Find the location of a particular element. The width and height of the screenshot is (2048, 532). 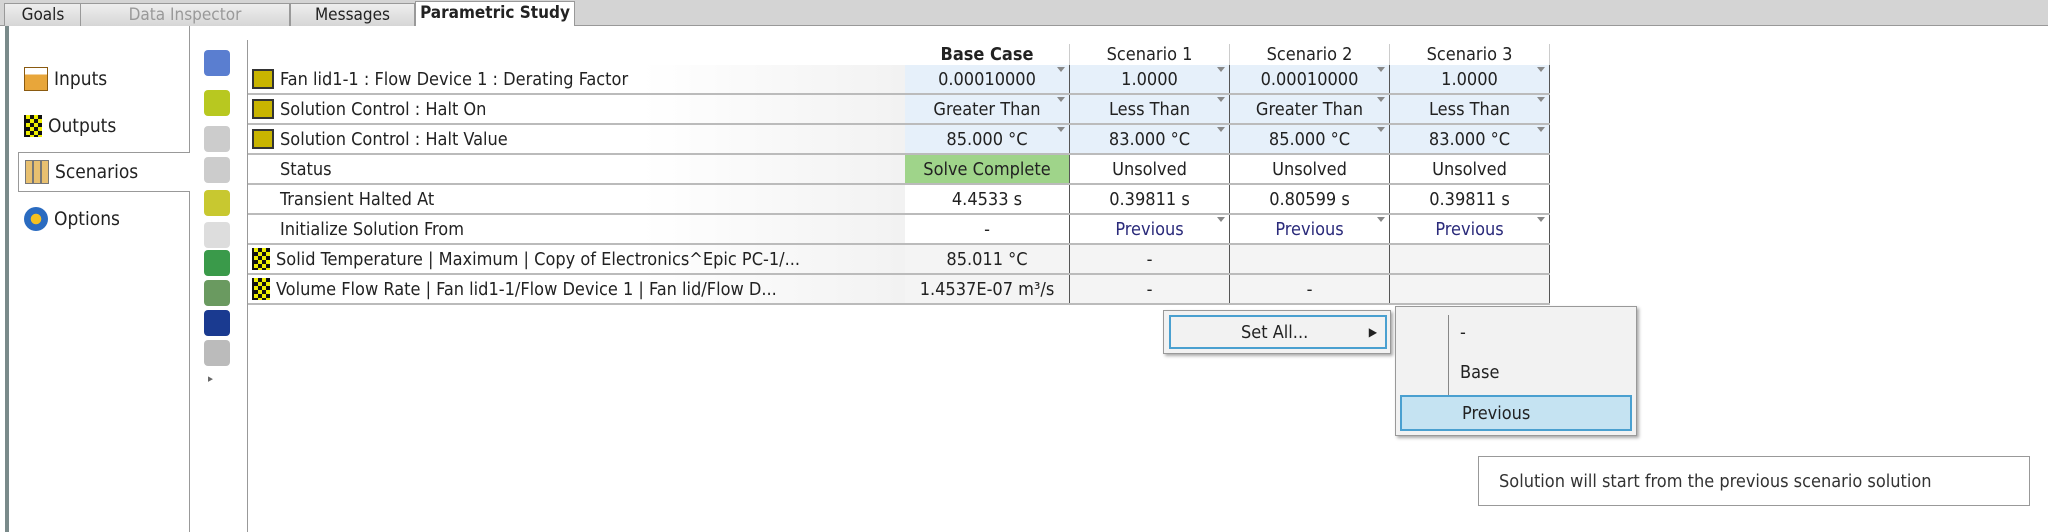

submenu: - Base Previous is located at coordinates (1516, 371).